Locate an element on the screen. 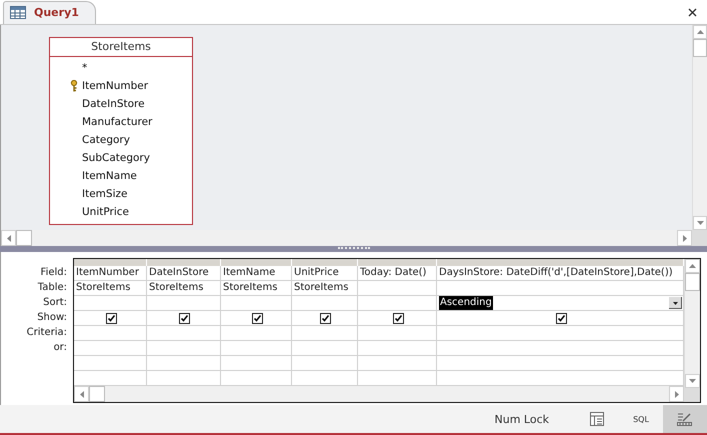 This screenshot has width=707, height=435. table-cell is located at coordinates (397, 288).